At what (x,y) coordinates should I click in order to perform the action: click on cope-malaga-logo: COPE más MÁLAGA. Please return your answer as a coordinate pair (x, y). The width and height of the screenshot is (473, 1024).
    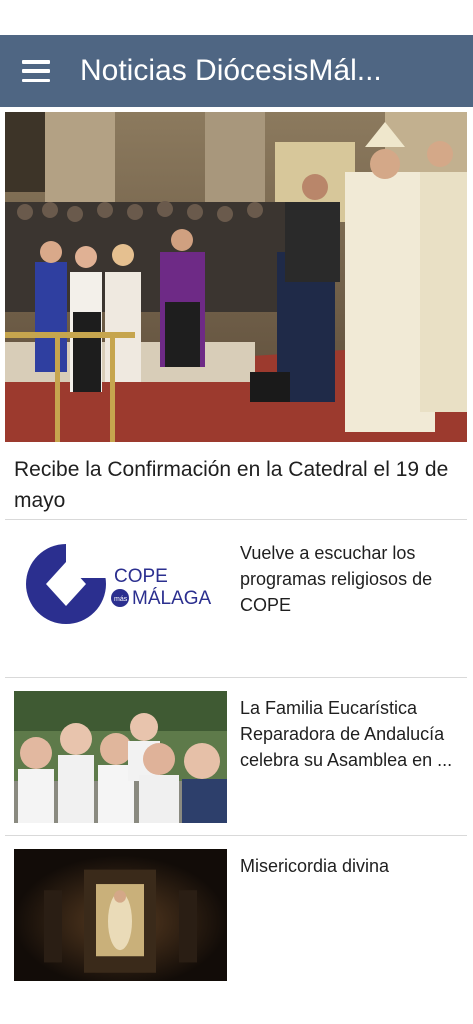
    Looking at the image, I should click on (120, 602).